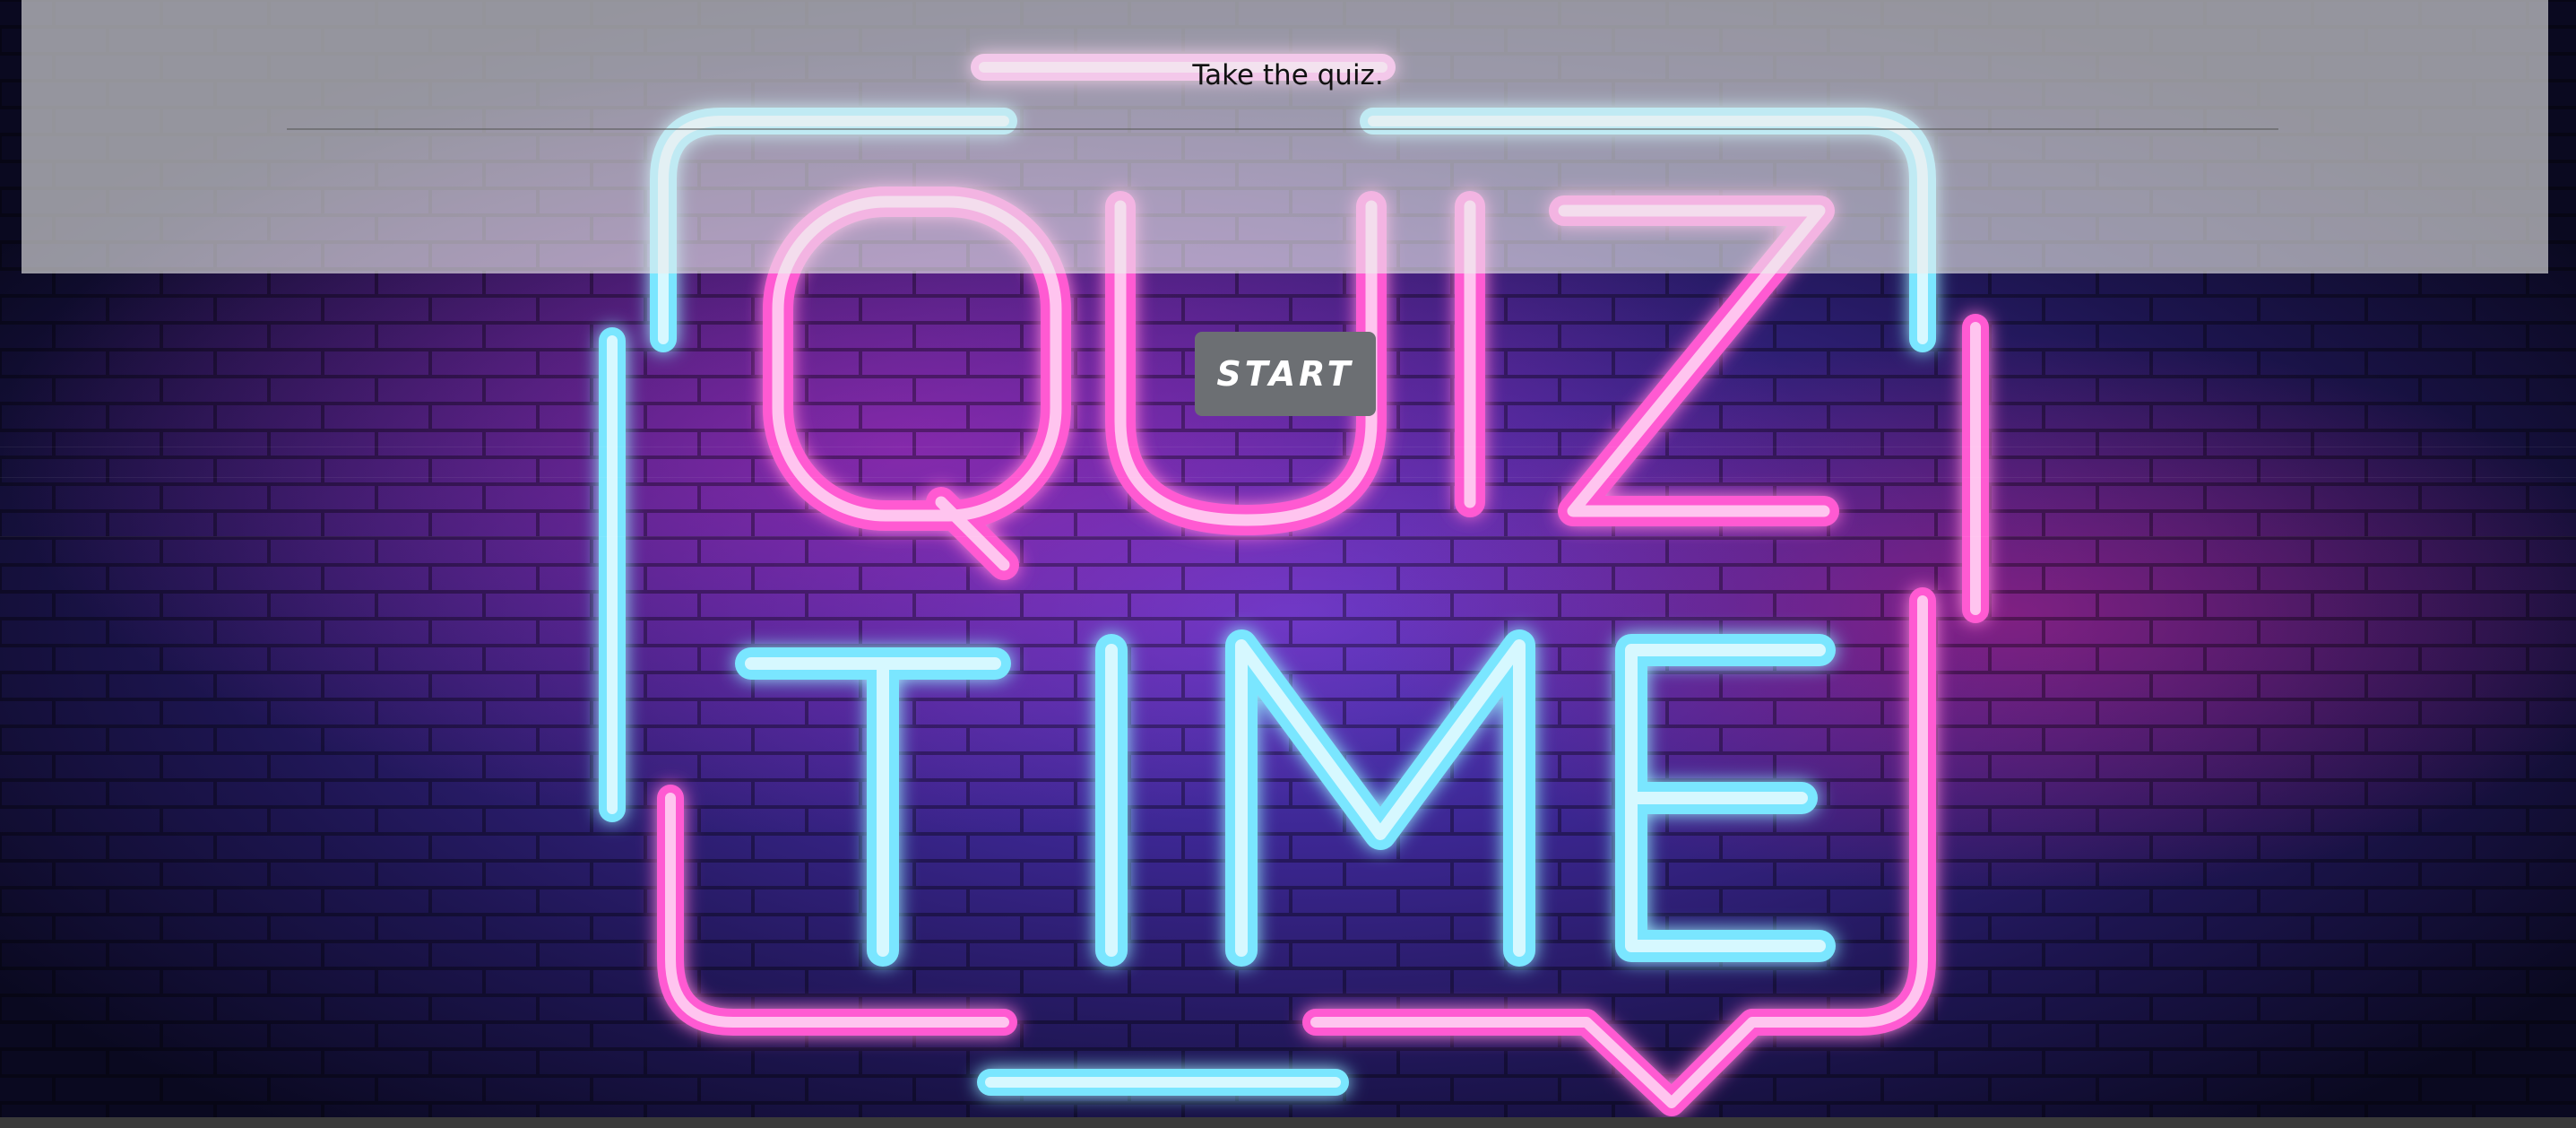  I want to click on header-divider, so click(1282, 129).